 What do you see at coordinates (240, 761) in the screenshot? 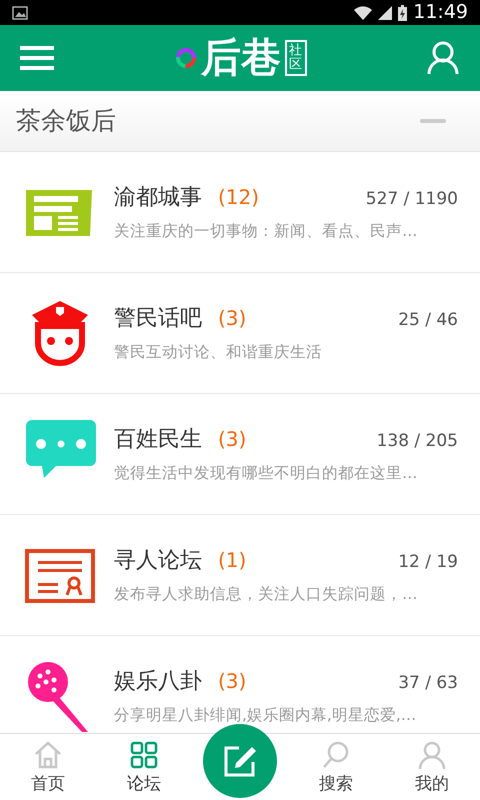
I see `edit-icon` at bounding box center [240, 761].